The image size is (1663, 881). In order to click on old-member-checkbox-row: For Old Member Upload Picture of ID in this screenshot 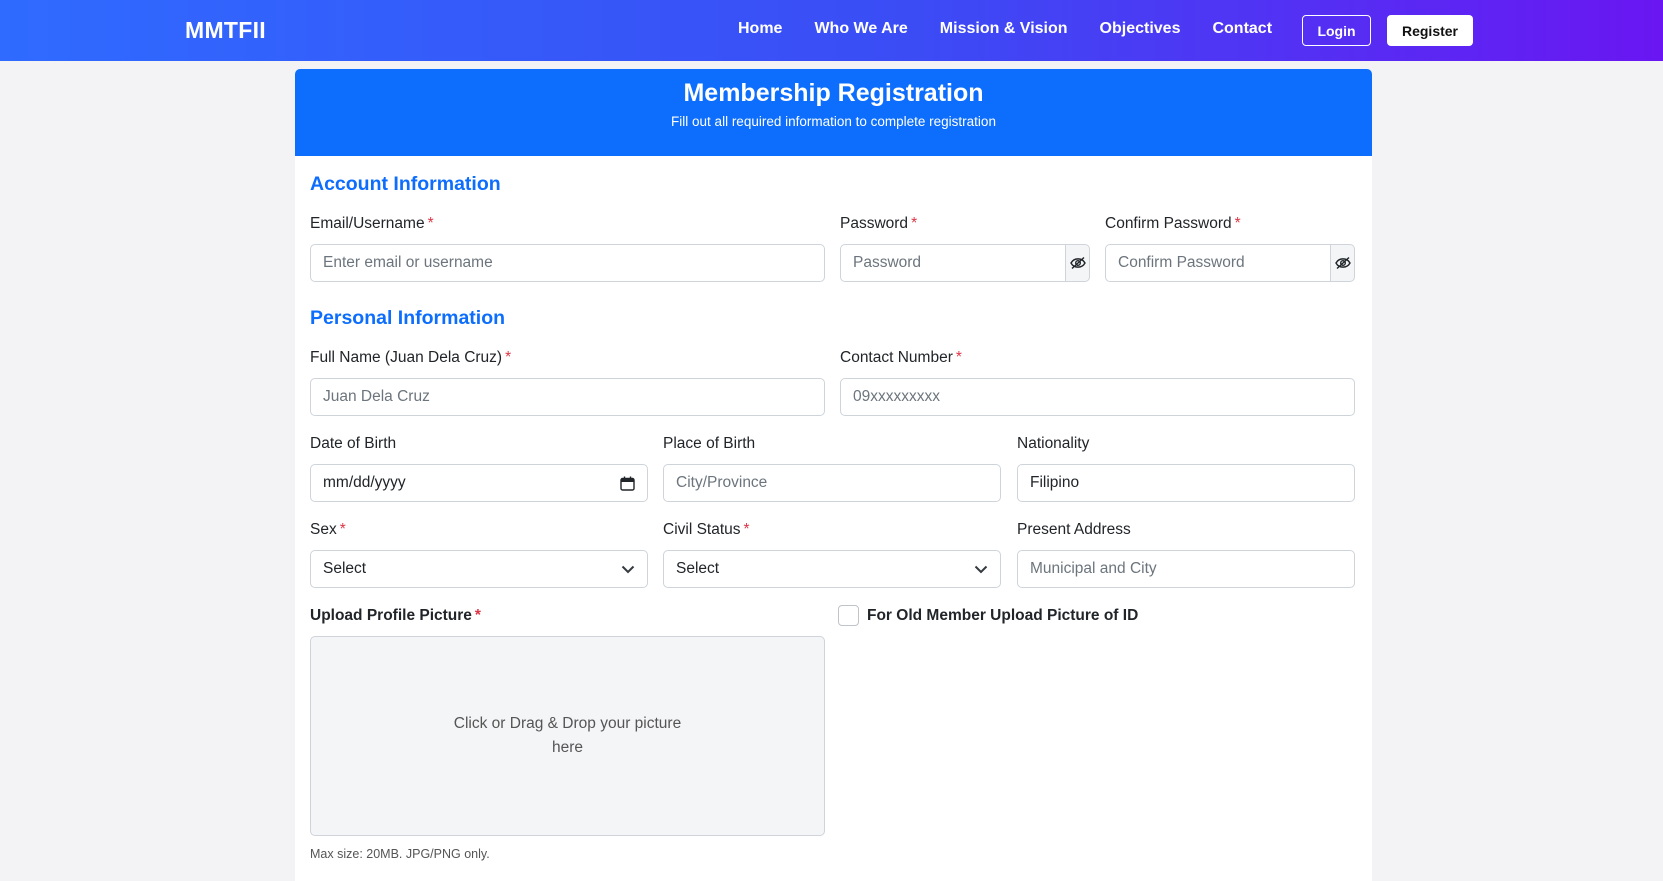, I will do `click(988, 615)`.